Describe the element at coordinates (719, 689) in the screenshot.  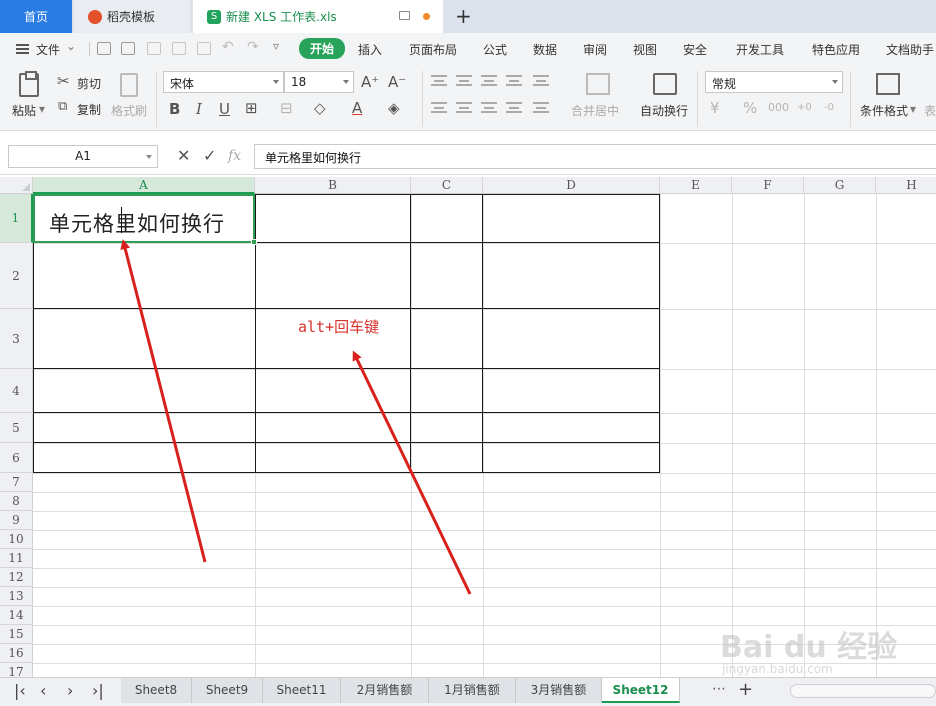
I see `more-sheets-button: ⋯` at that location.